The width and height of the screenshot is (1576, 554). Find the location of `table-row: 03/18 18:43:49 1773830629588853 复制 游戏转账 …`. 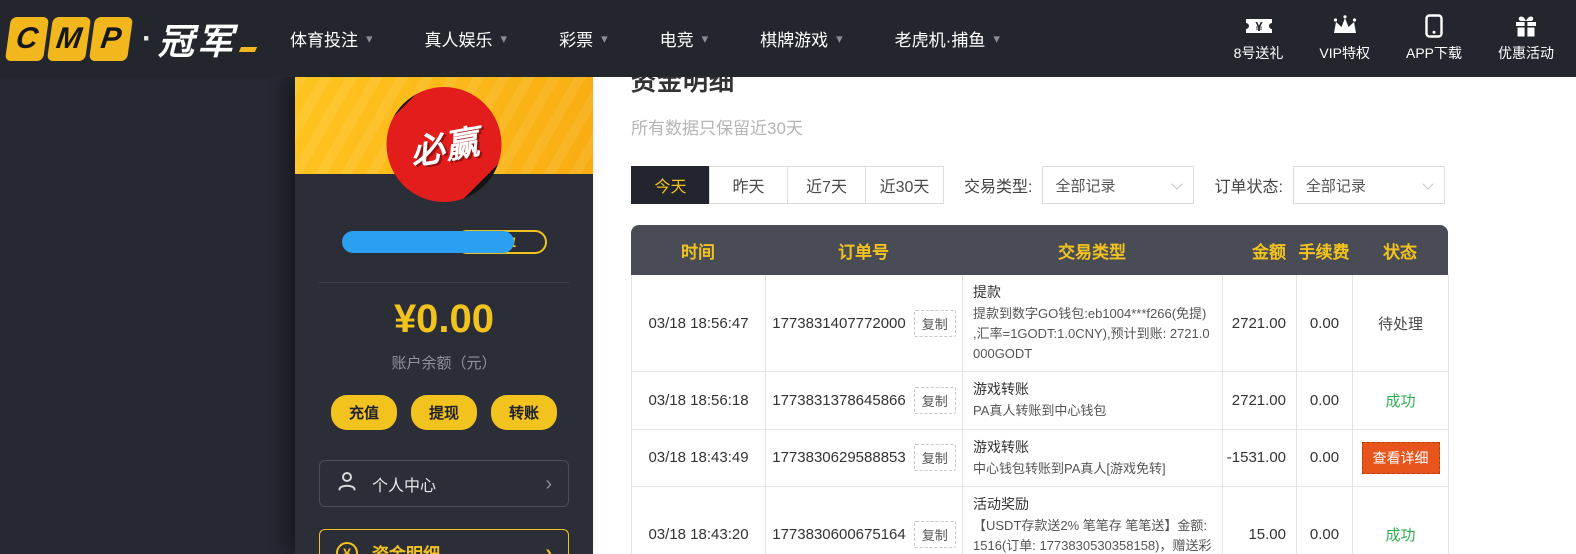

table-row: 03/18 18:43:49 1773830629588853 复制 游戏转账 … is located at coordinates (1040, 458).